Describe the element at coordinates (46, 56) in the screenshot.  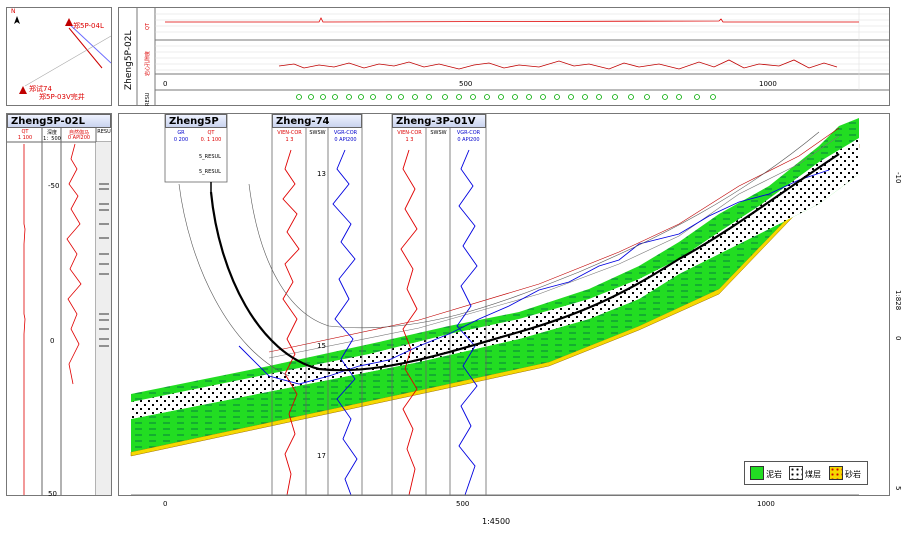
I see `well-marker-icon` at that location.